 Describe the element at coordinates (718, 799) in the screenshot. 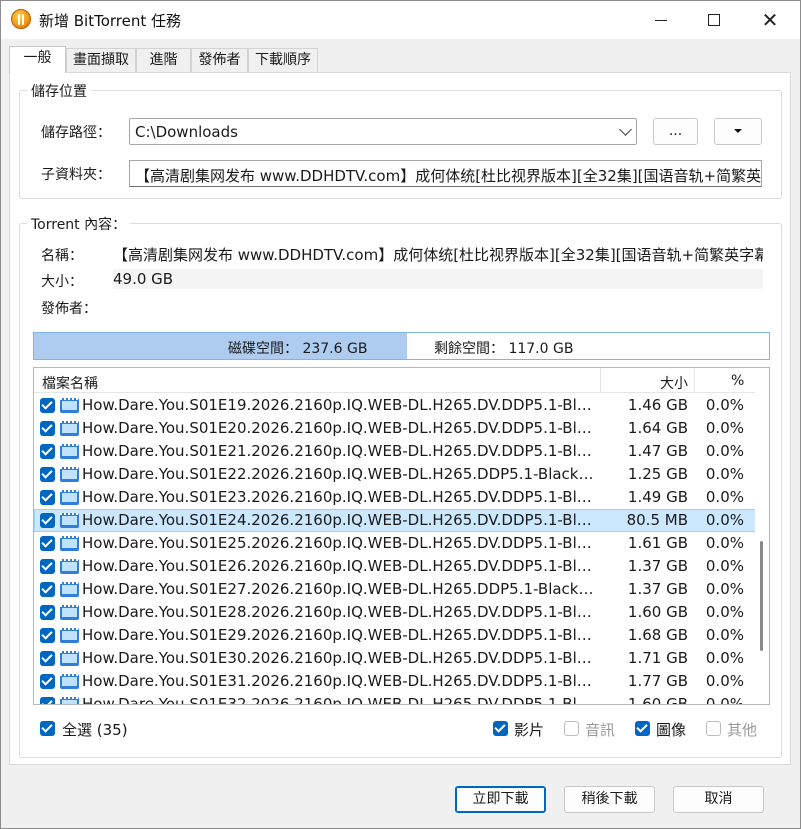

I see `cancel-button: 取消` at that location.